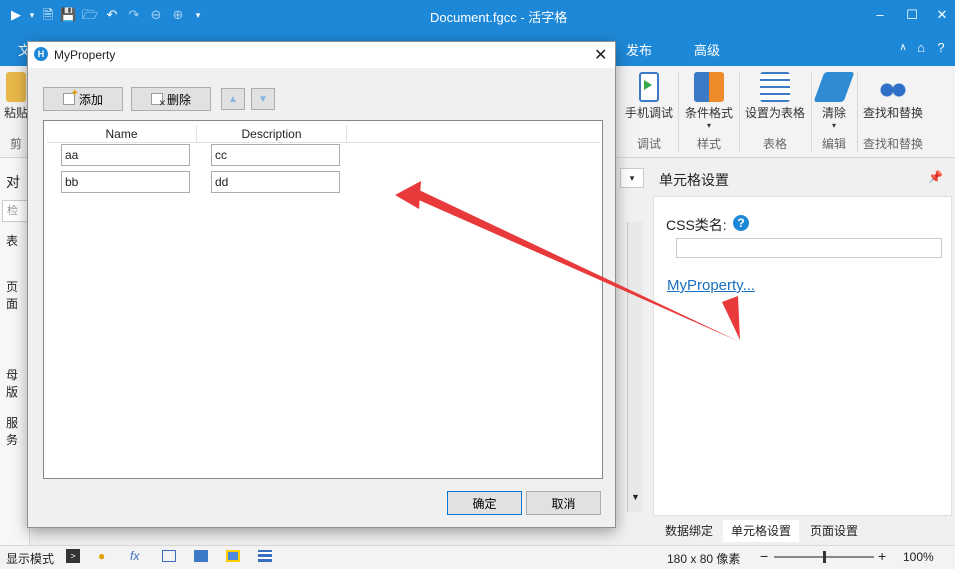 This screenshot has width=955, height=569. I want to click on annotation-arrow-head-right, so click(731, 318).